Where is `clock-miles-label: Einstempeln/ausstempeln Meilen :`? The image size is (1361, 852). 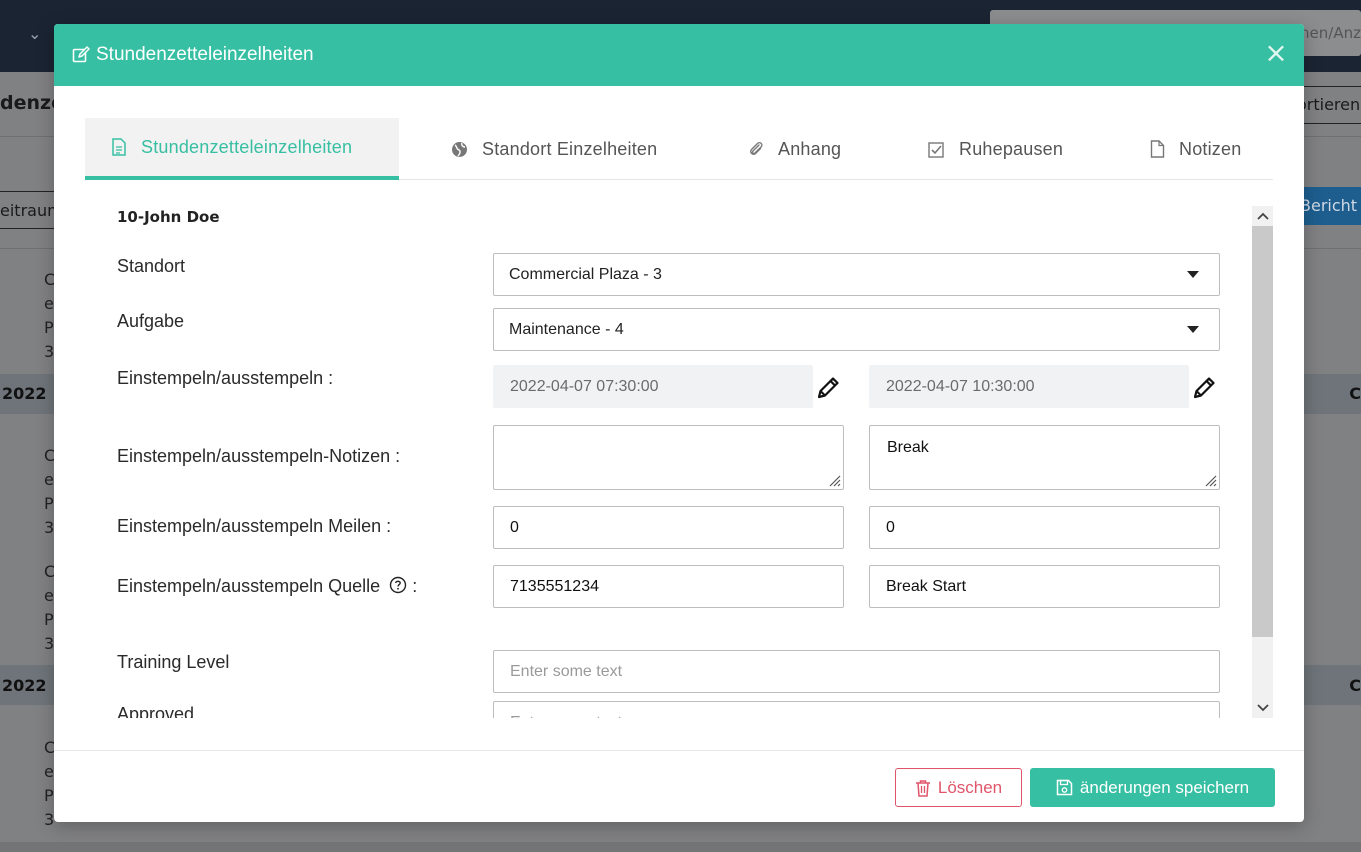
clock-miles-label: Einstempeln/ausstempeln Meilen : is located at coordinates (254, 526).